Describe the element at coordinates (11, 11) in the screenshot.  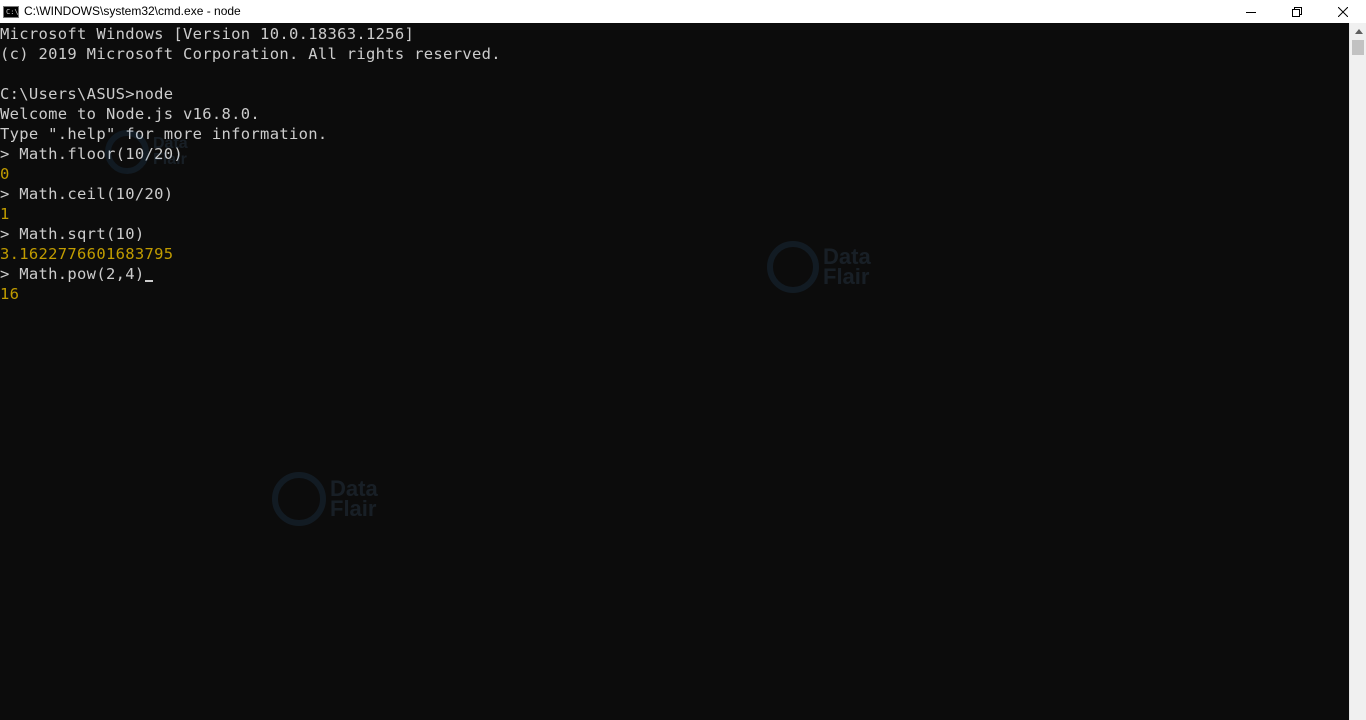
I see `cmd-icon: C:\` at that location.